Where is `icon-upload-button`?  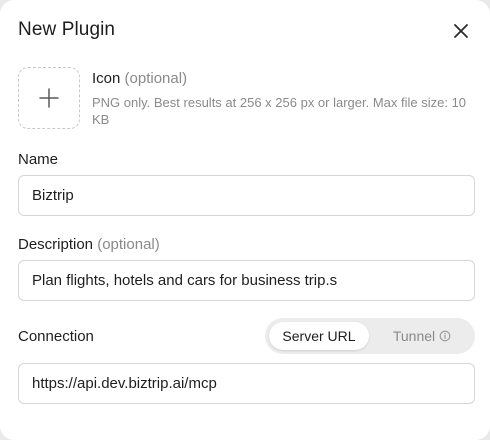
icon-upload-button is located at coordinates (49, 98).